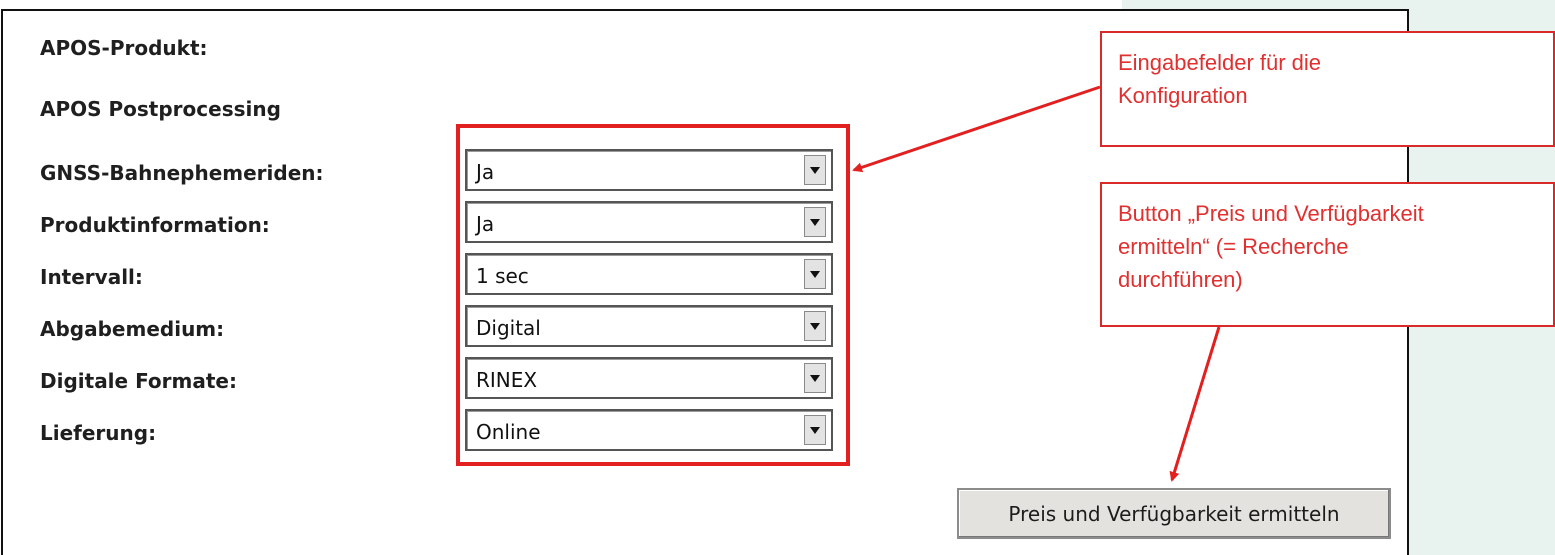  What do you see at coordinates (182, 173) in the screenshot?
I see `field-label-gnss-ephemerides: GNSS-Bahnephemeriden:` at bounding box center [182, 173].